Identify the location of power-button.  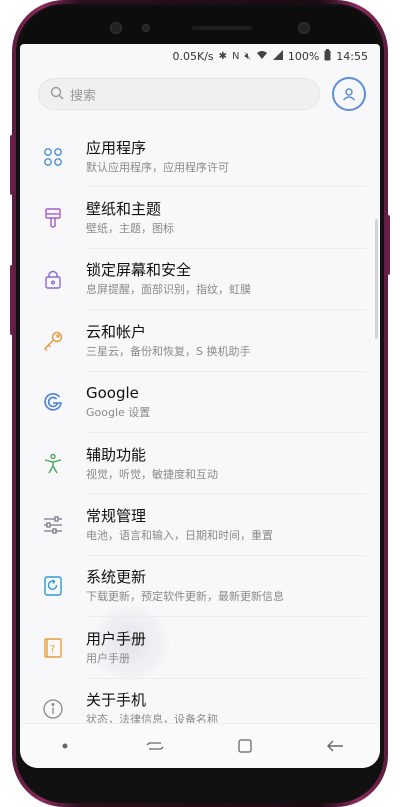
(388, 245).